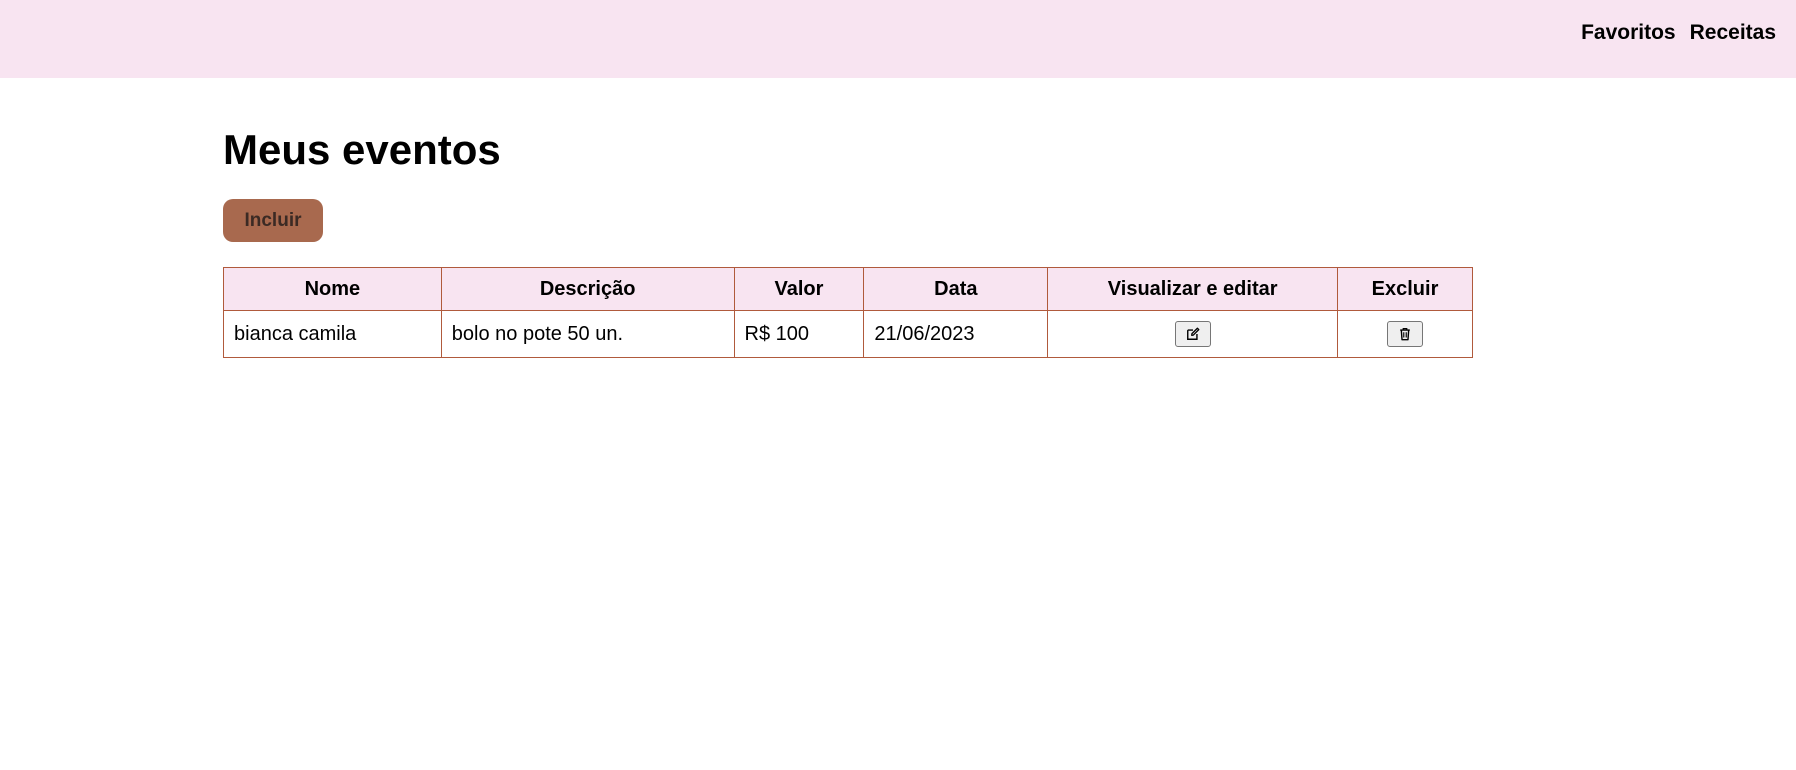  What do you see at coordinates (273, 220) in the screenshot?
I see `add-event-button: Incluir` at bounding box center [273, 220].